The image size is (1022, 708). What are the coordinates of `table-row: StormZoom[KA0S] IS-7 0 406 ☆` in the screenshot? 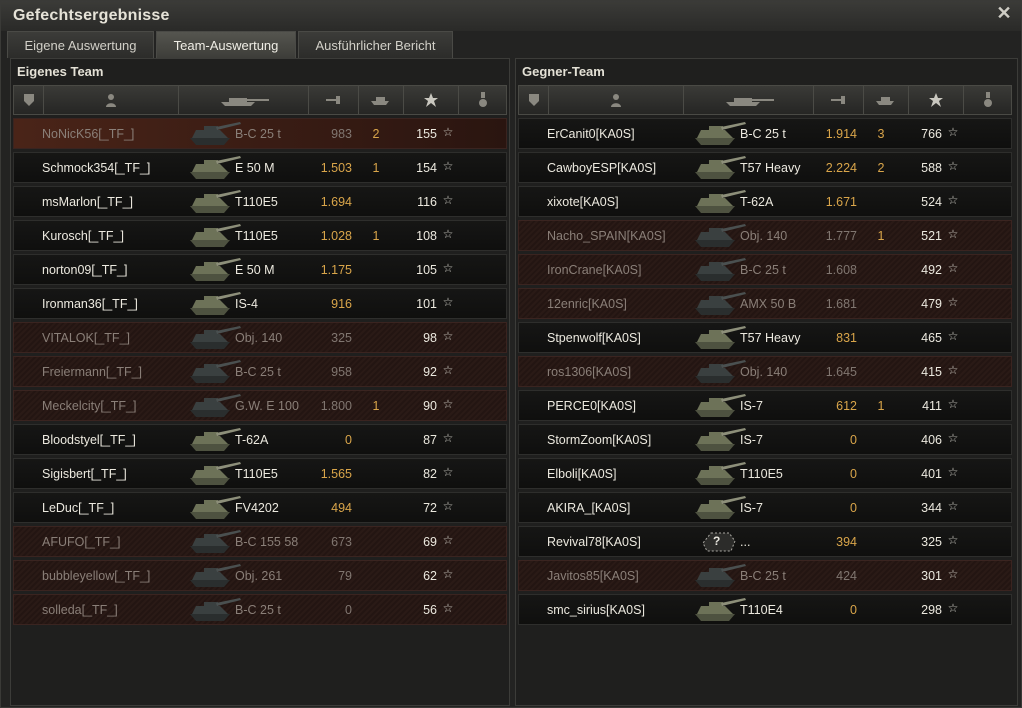 It's located at (765, 439).